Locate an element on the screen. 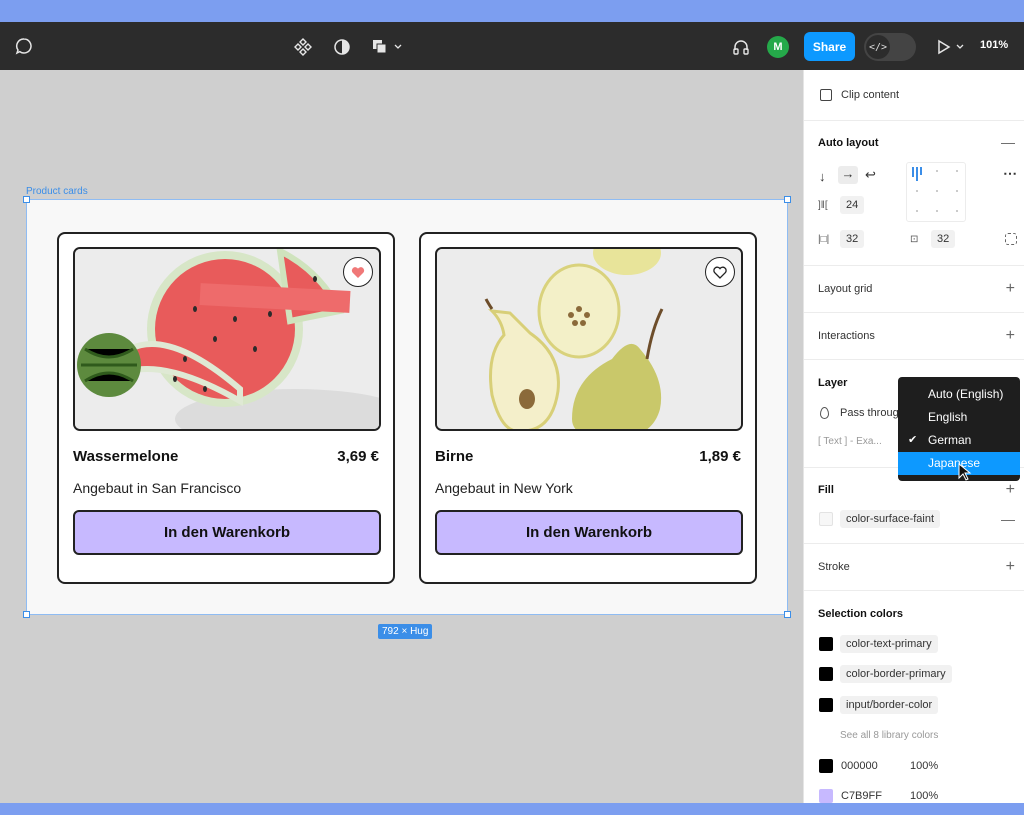 This screenshot has width=1024, height=815. dropdown-item: English is located at coordinates (959, 417).